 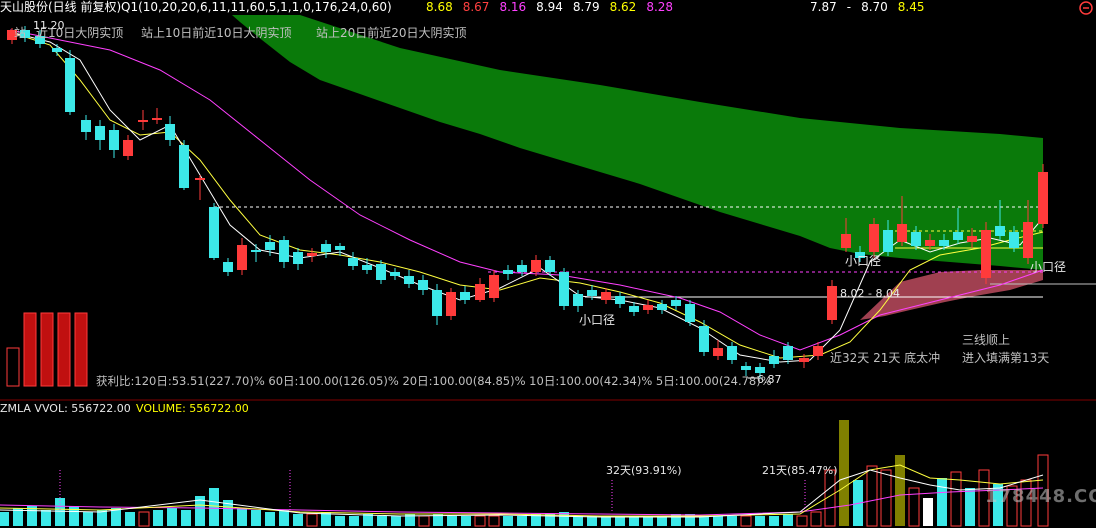 I want to click on chart-title: 天山股份(日线 前复权), so click(x=61, y=7).